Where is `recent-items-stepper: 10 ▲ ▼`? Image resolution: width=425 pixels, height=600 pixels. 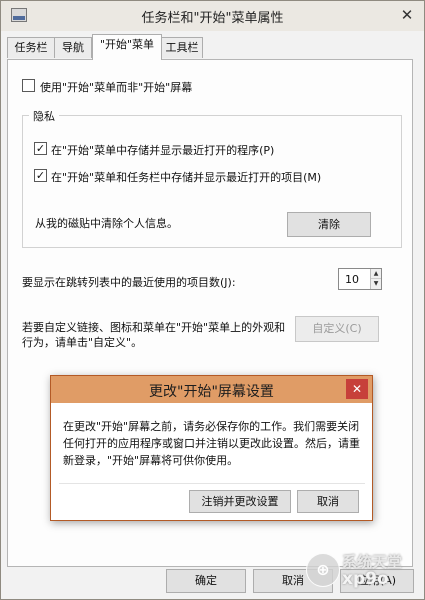
recent-items-stepper: 10 ▲ ▼ is located at coordinates (360, 279).